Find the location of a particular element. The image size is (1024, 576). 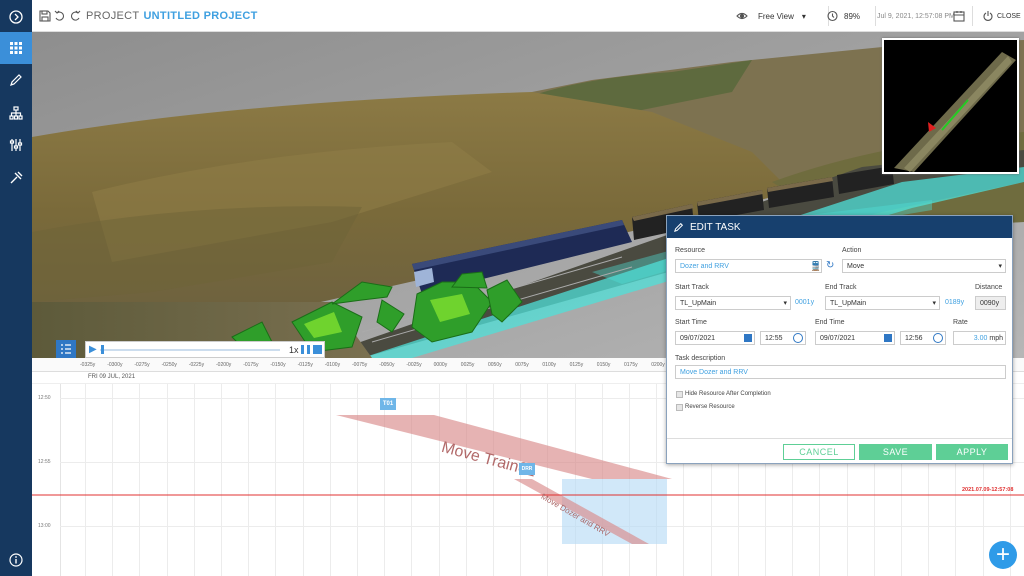

view-mode-select: Free View ▾ is located at coordinates (782, 16).